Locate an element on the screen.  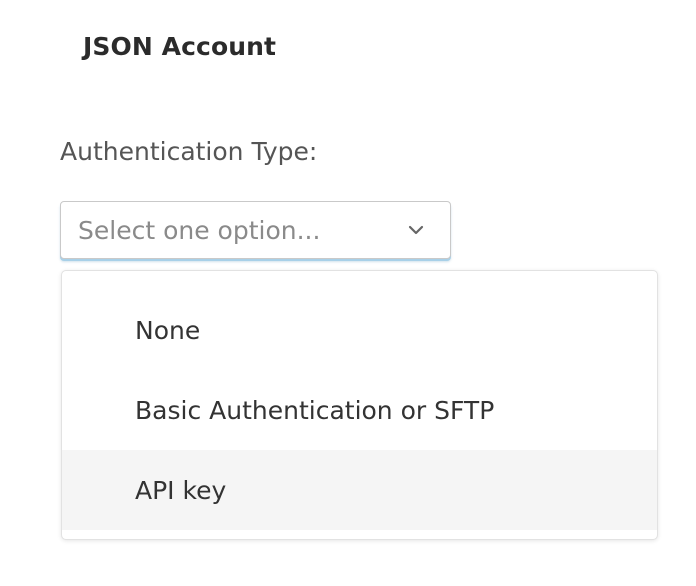
page-title: JSON Account is located at coordinates (180, 46).